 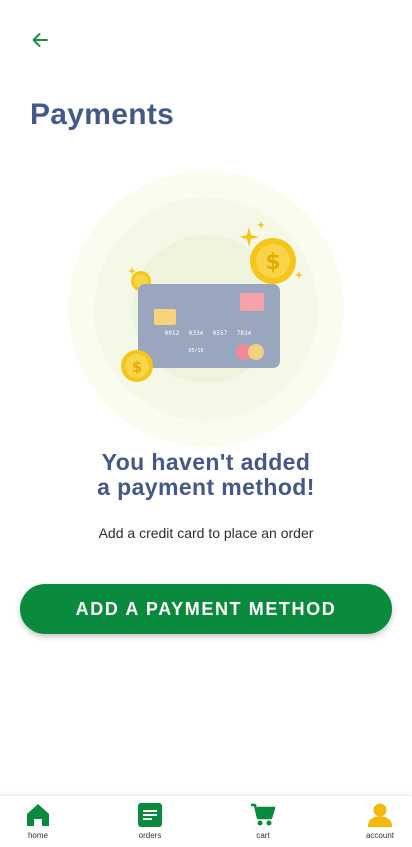 I want to click on account-icon, so click(x=380, y=815).